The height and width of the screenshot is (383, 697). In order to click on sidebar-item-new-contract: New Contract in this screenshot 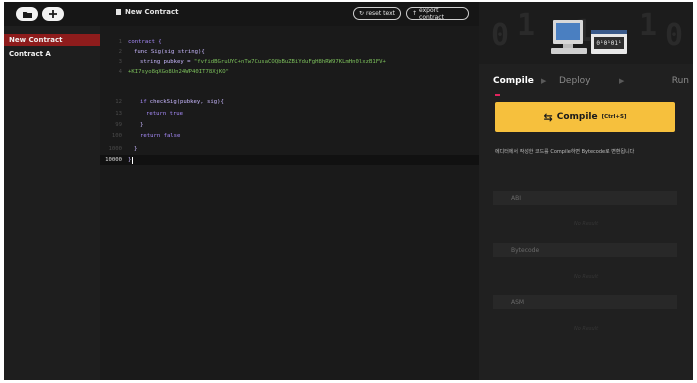, I will do `click(52, 40)`.